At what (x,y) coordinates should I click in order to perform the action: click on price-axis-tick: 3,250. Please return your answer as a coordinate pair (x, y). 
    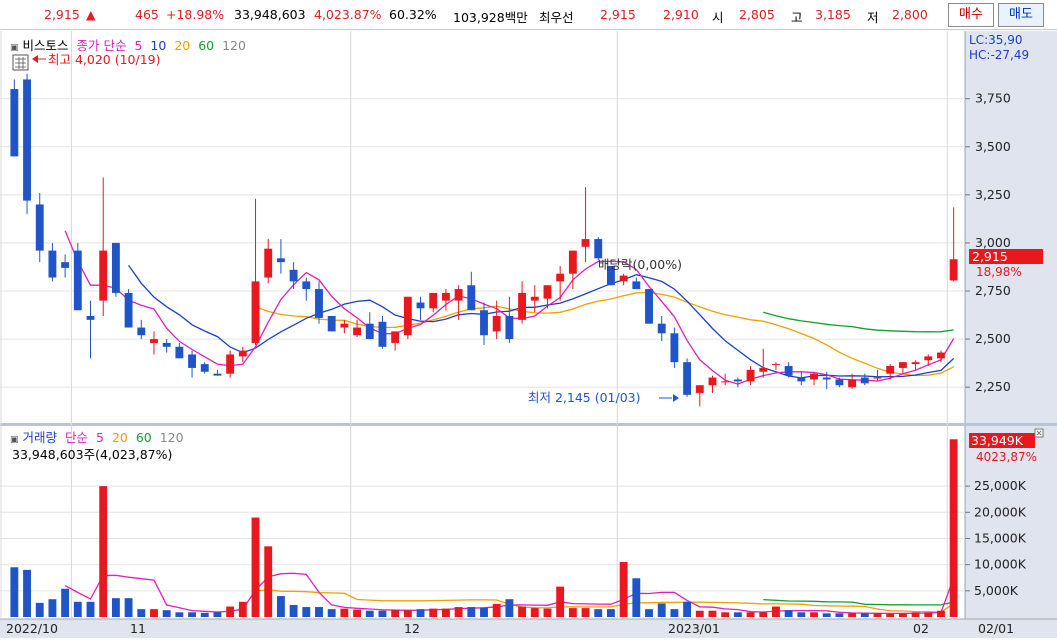
    Looking at the image, I should click on (993, 194).